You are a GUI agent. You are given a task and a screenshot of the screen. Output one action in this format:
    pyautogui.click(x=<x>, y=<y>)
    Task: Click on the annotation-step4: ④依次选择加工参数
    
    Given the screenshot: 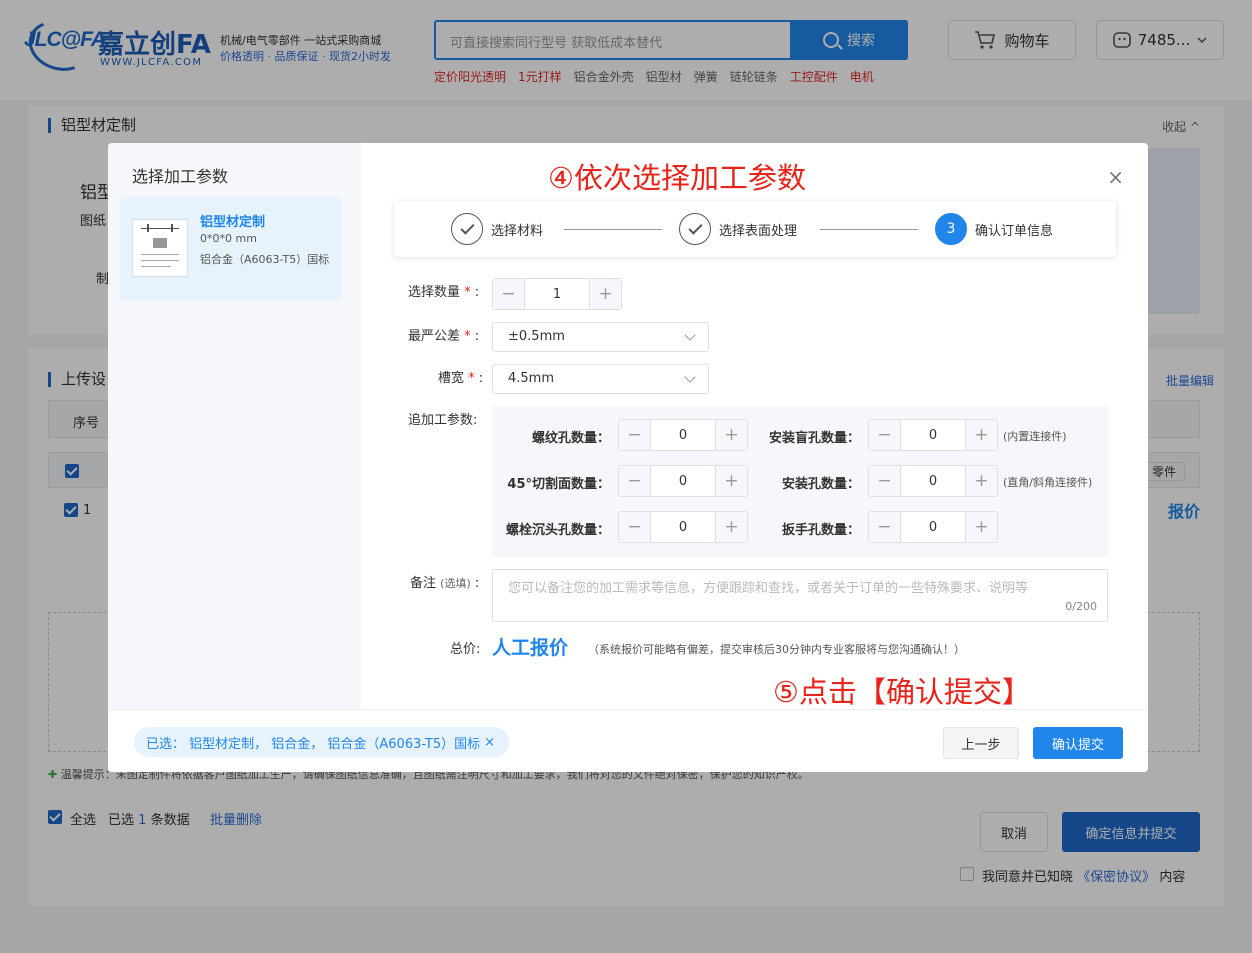 What is the action you would take?
    pyautogui.click(x=677, y=178)
    